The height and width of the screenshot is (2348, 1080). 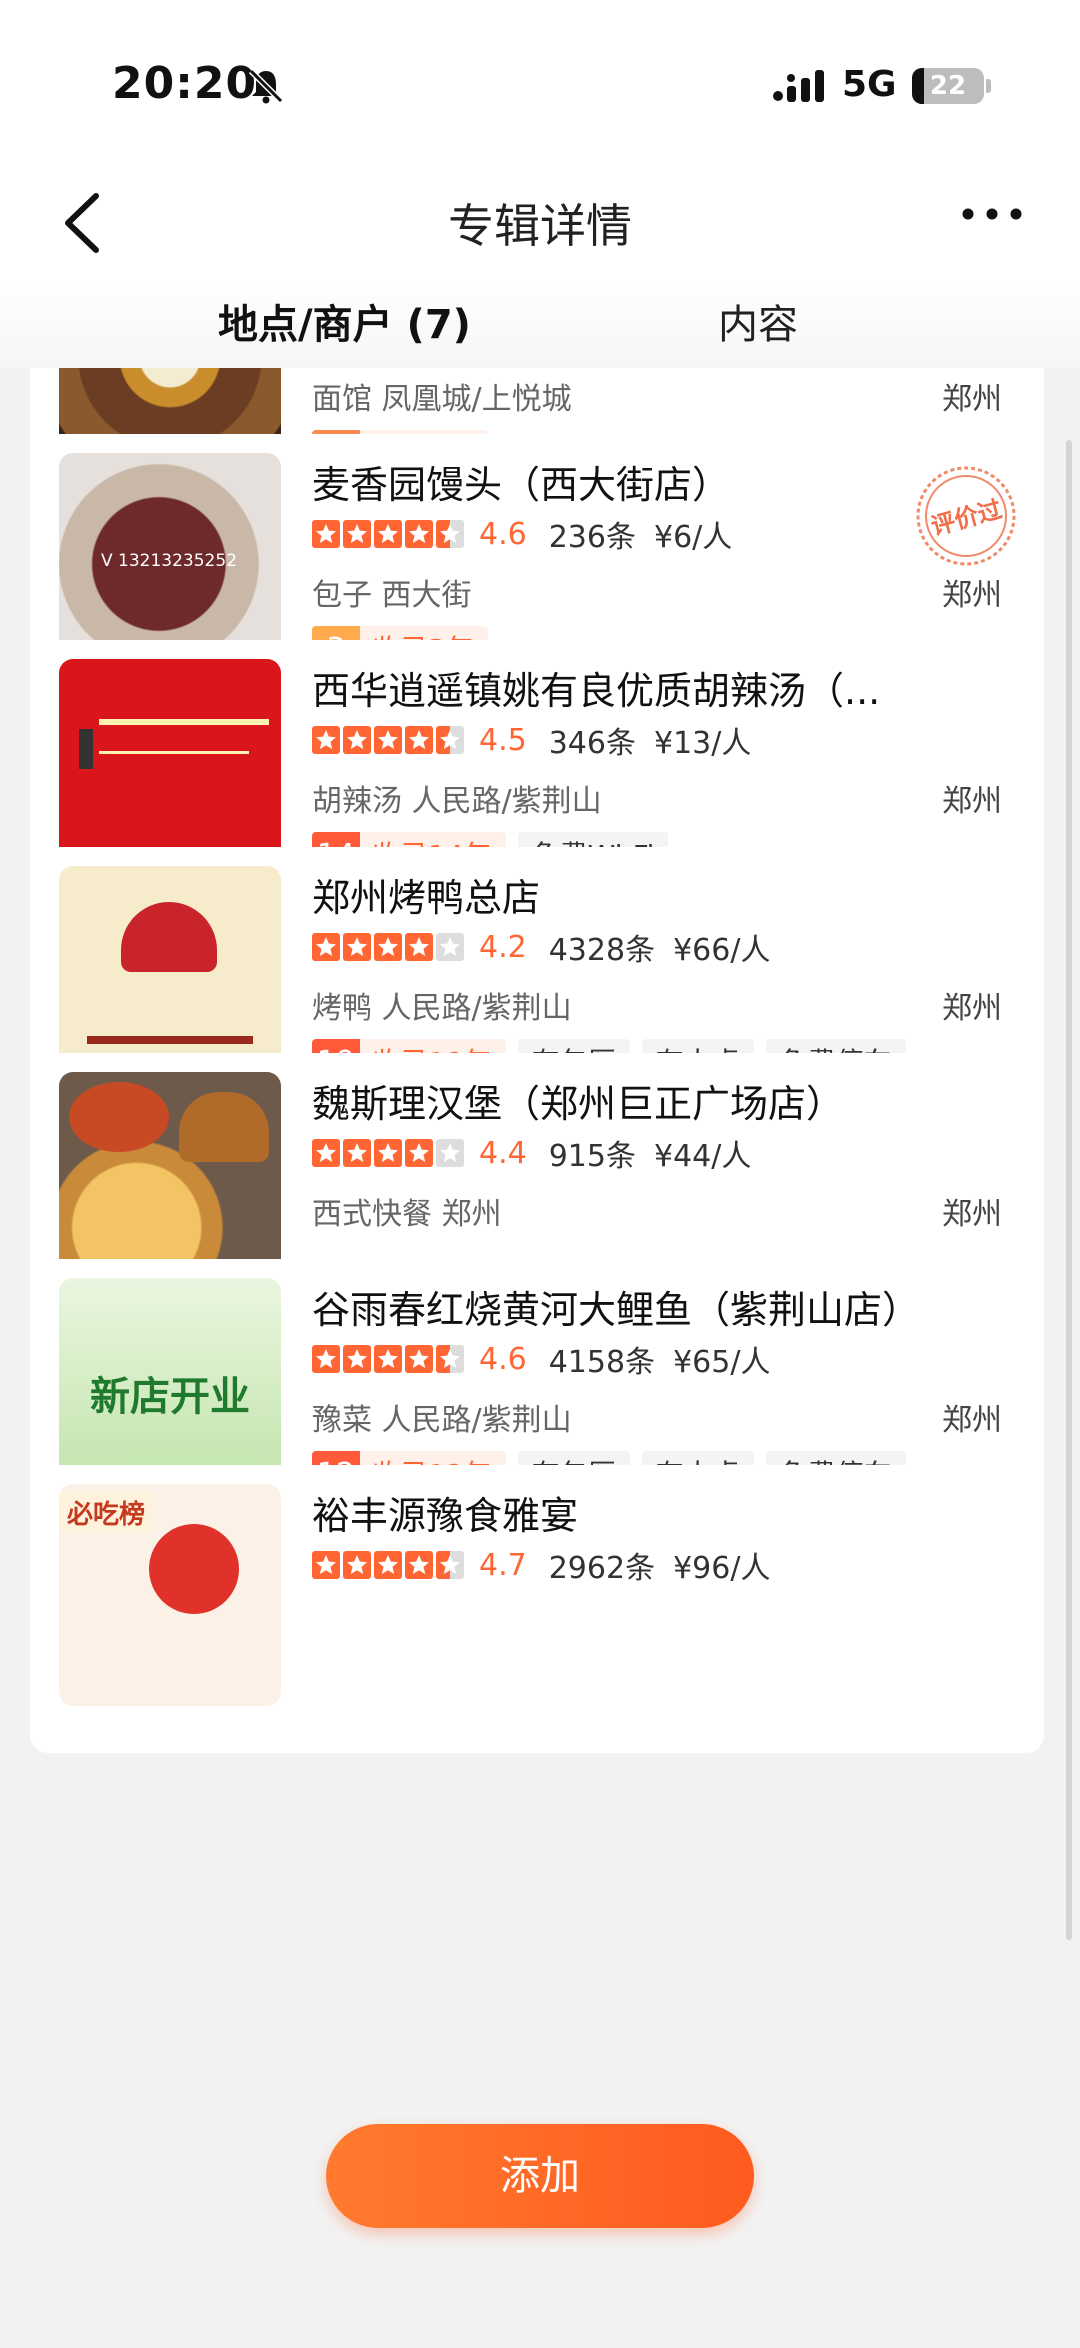 I want to click on review-count: 236条, so click(x=592, y=537).